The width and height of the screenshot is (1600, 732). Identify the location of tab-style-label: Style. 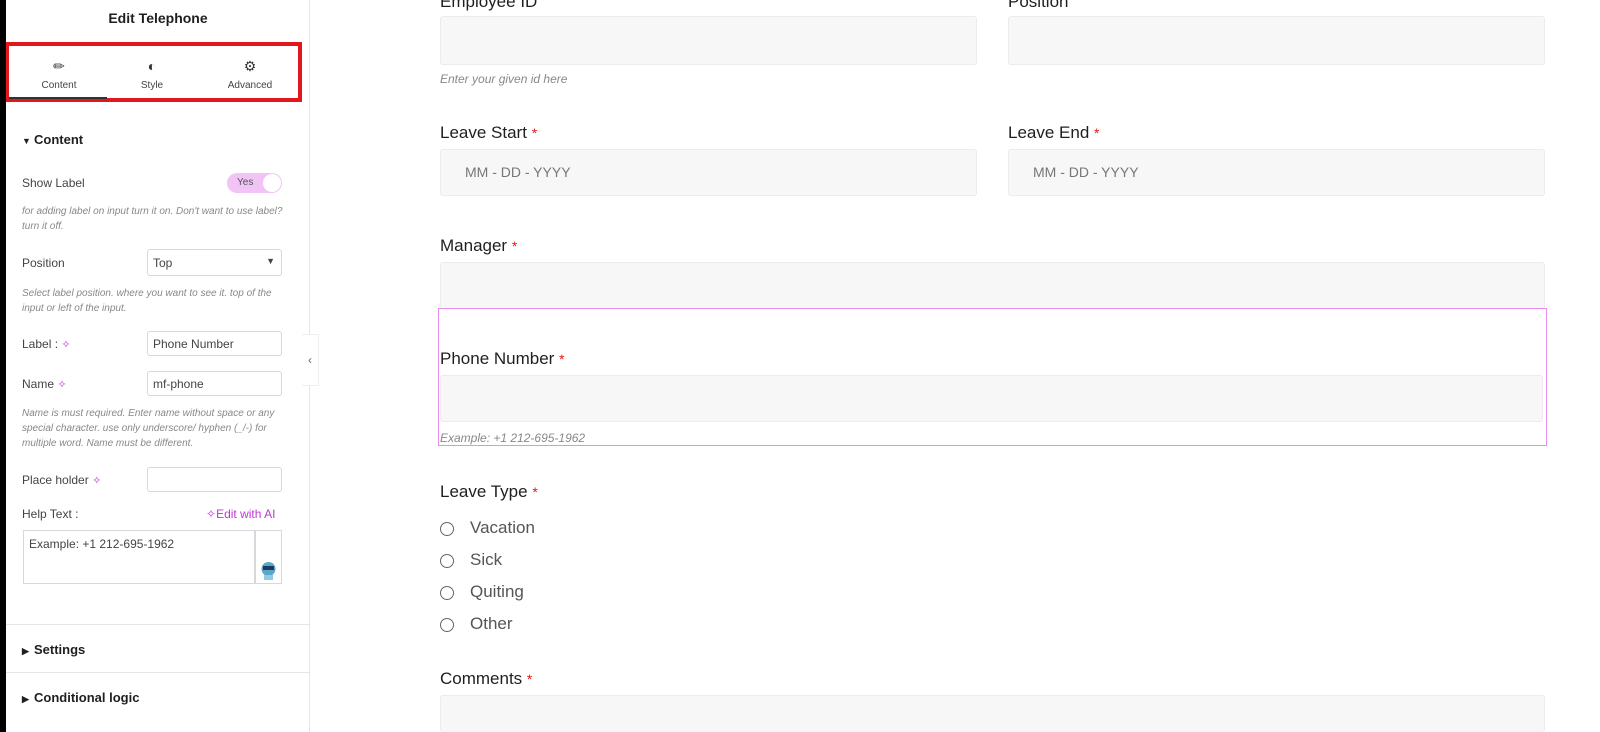
(152, 85).